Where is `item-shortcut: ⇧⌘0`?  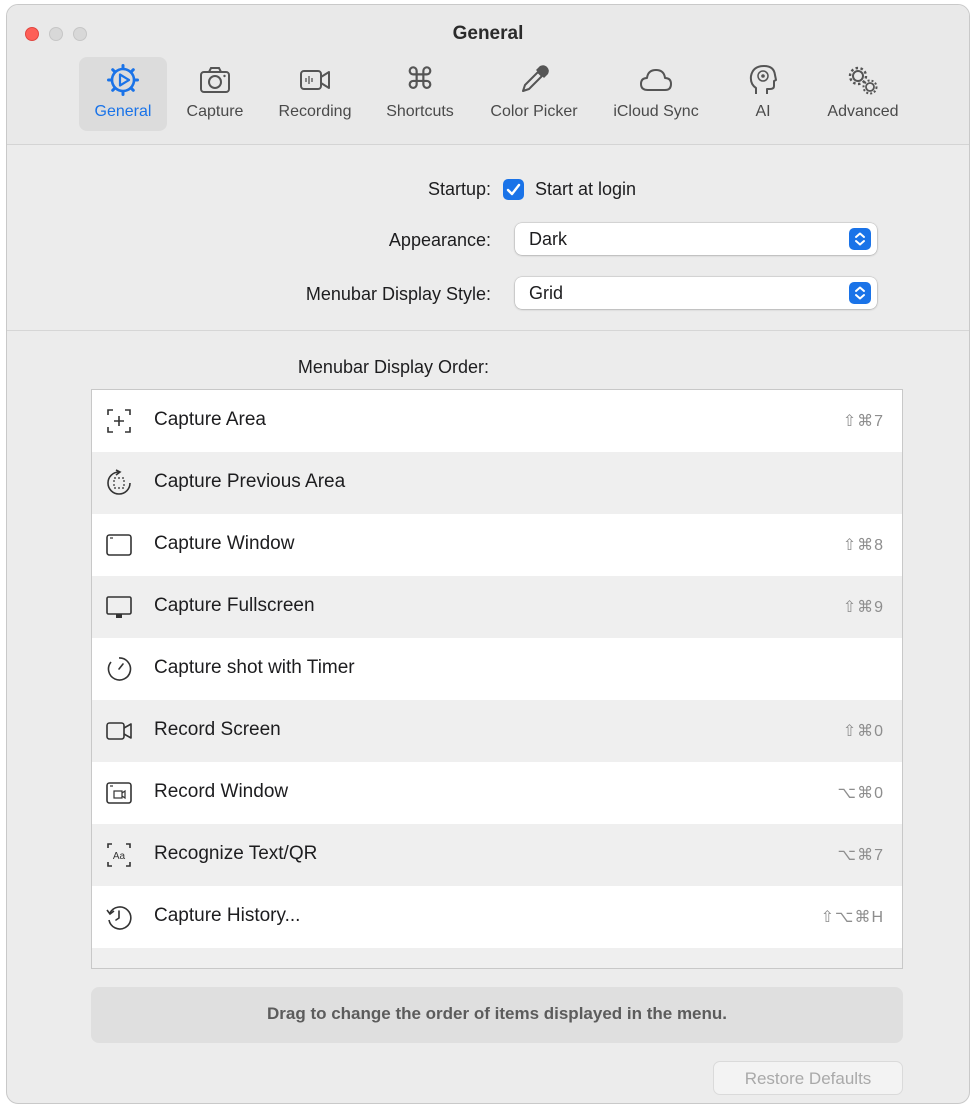 item-shortcut: ⇧⌘0 is located at coordinates (863, 731).